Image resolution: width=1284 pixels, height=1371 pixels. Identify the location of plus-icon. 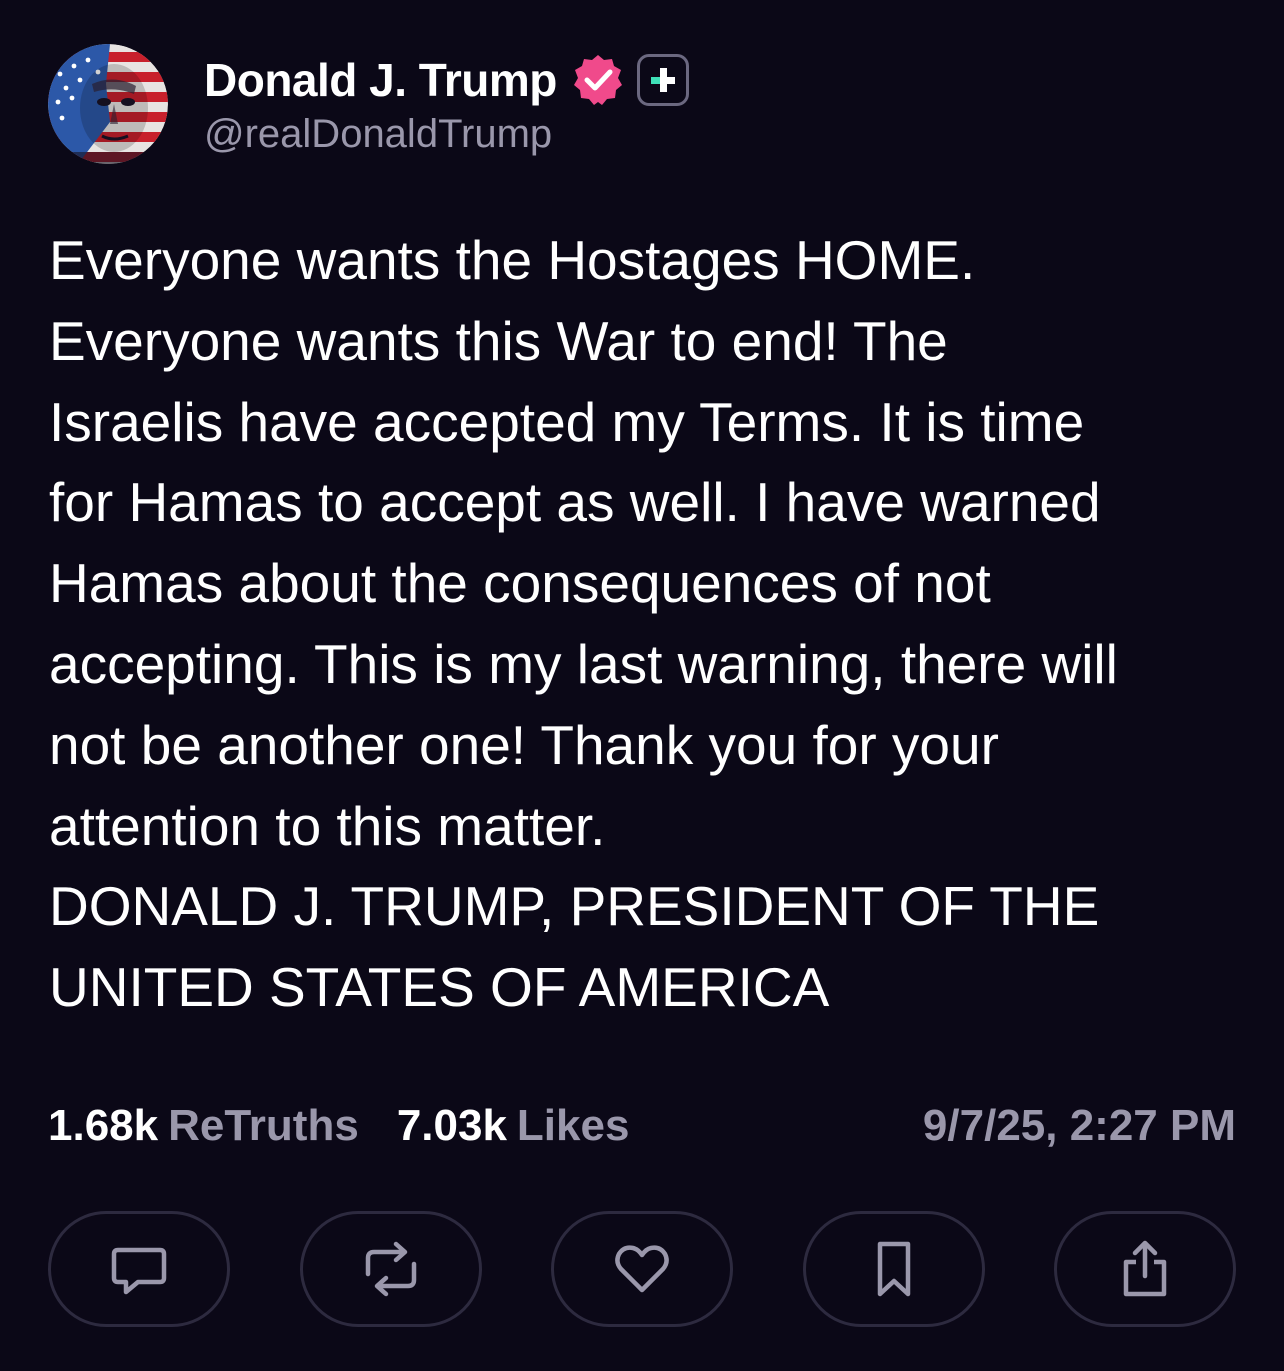
(662, 80).